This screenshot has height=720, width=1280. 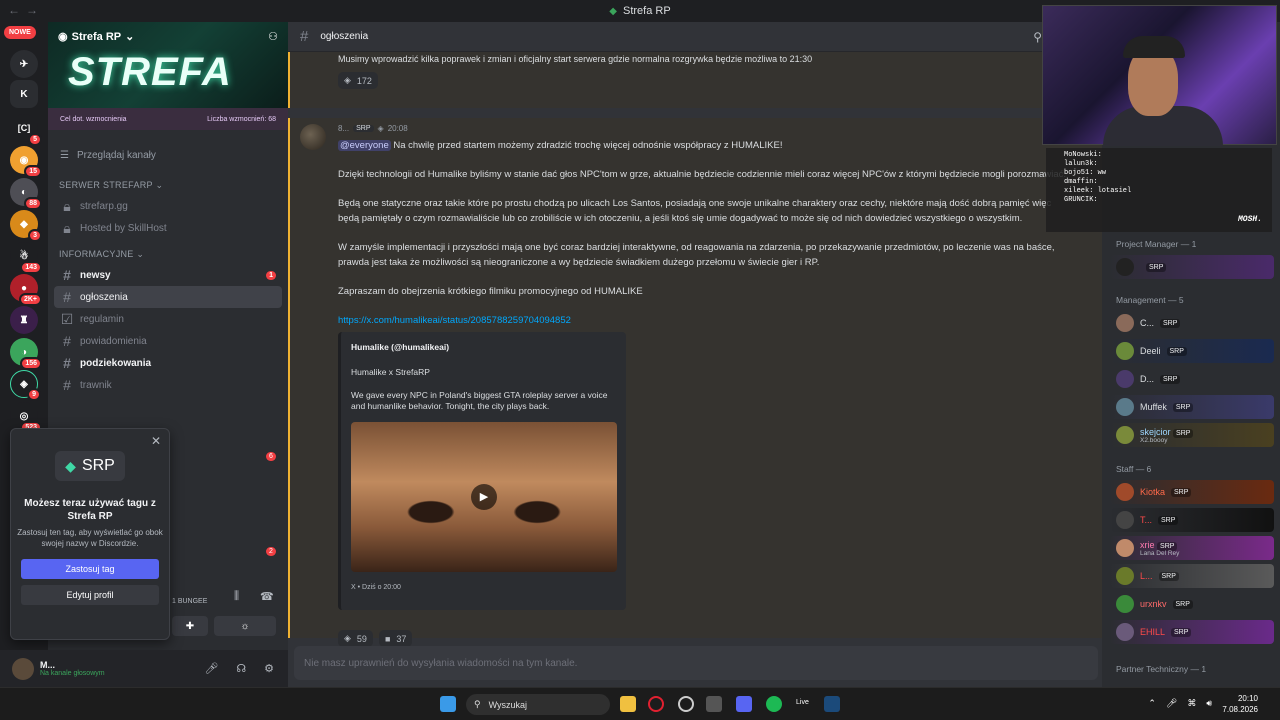 What do you see at coordinates (96, 37) in the screenshot?
I see `server-name: ◉ Strefa RP ⌄` at bounding box center [96, 37].